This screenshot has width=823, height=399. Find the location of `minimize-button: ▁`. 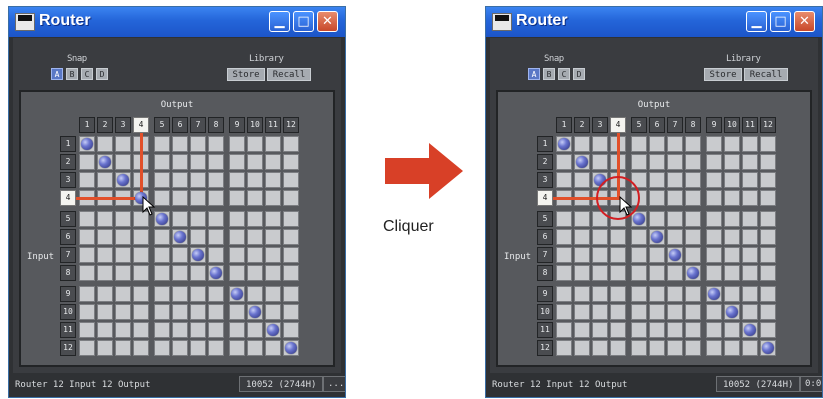

minimize-button: ▁ is located at coordinates (279, 21).